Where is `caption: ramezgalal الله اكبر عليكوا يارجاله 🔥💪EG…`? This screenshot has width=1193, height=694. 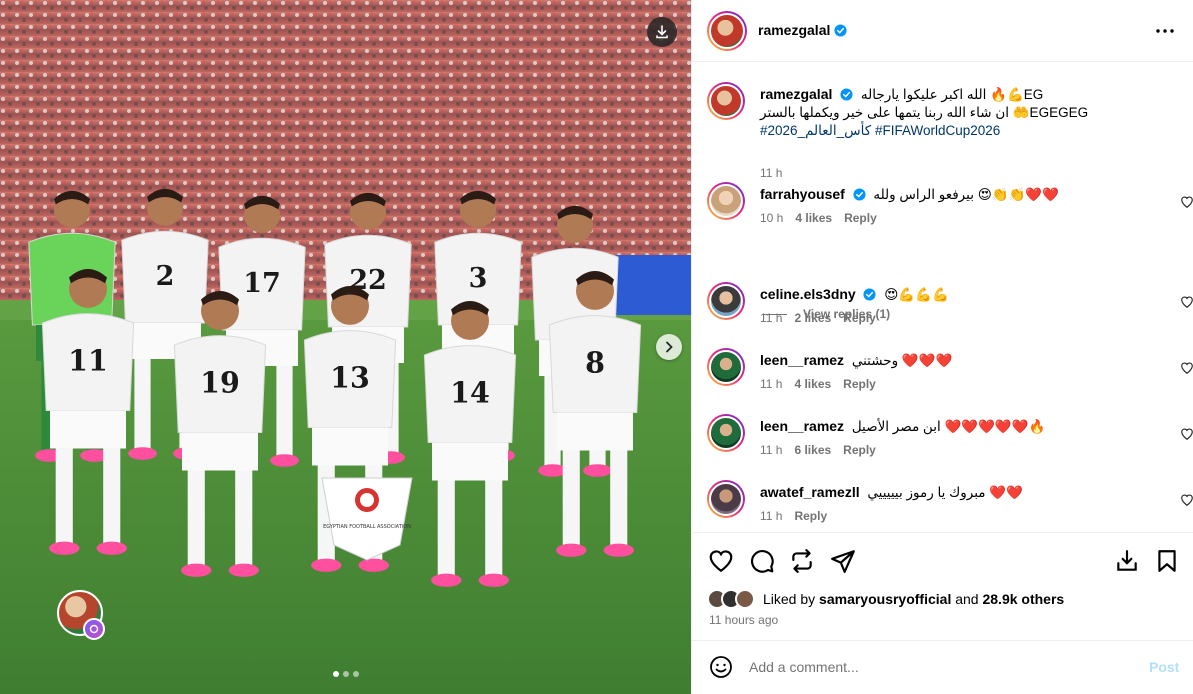 caption: ramezgalal الله اكبر عليكوا يارجاله 🔥💪EG… is located at coordinates (944, 131).